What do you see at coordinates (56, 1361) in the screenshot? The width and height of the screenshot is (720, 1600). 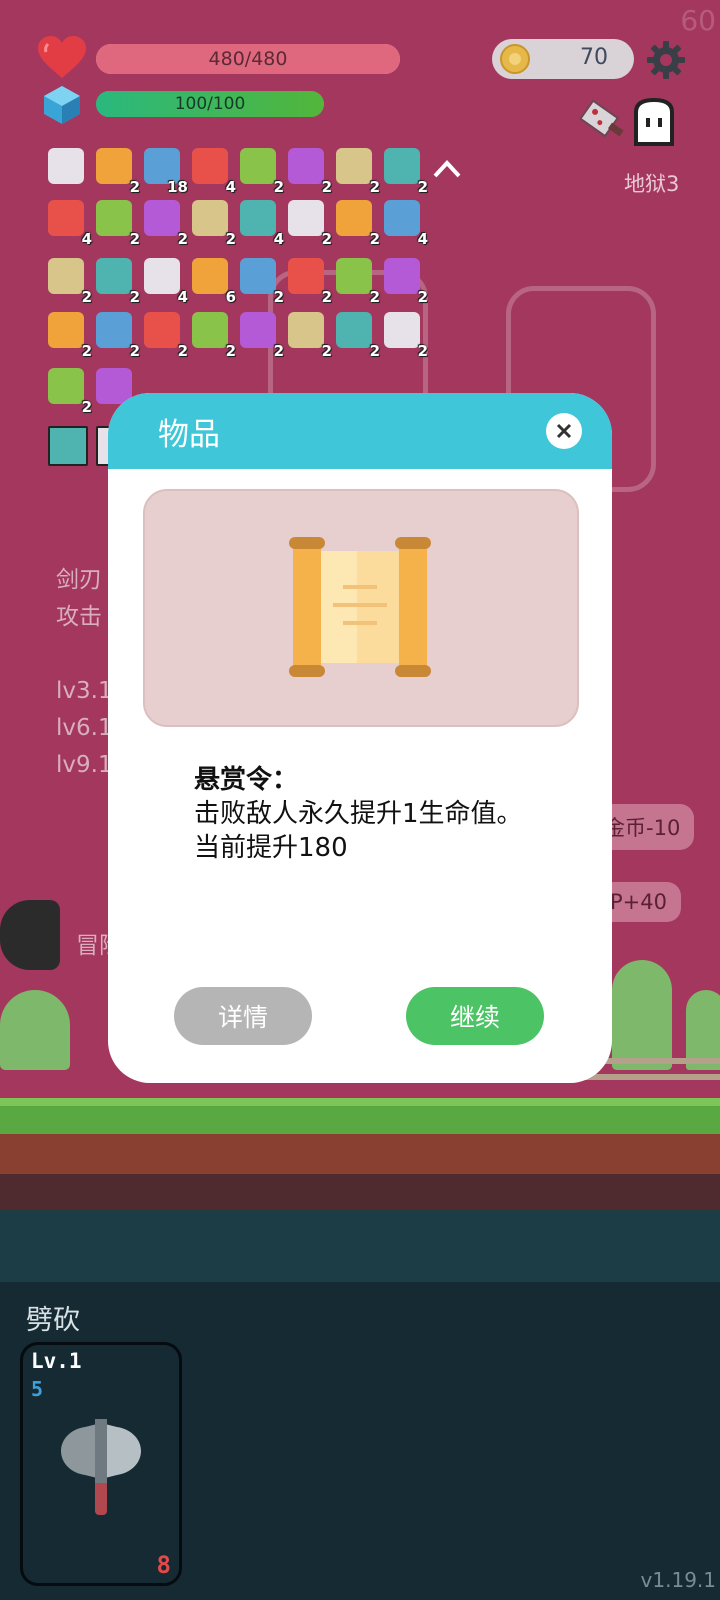 I see `skill-level: Lv.1` at bounding box center [56, 1361].